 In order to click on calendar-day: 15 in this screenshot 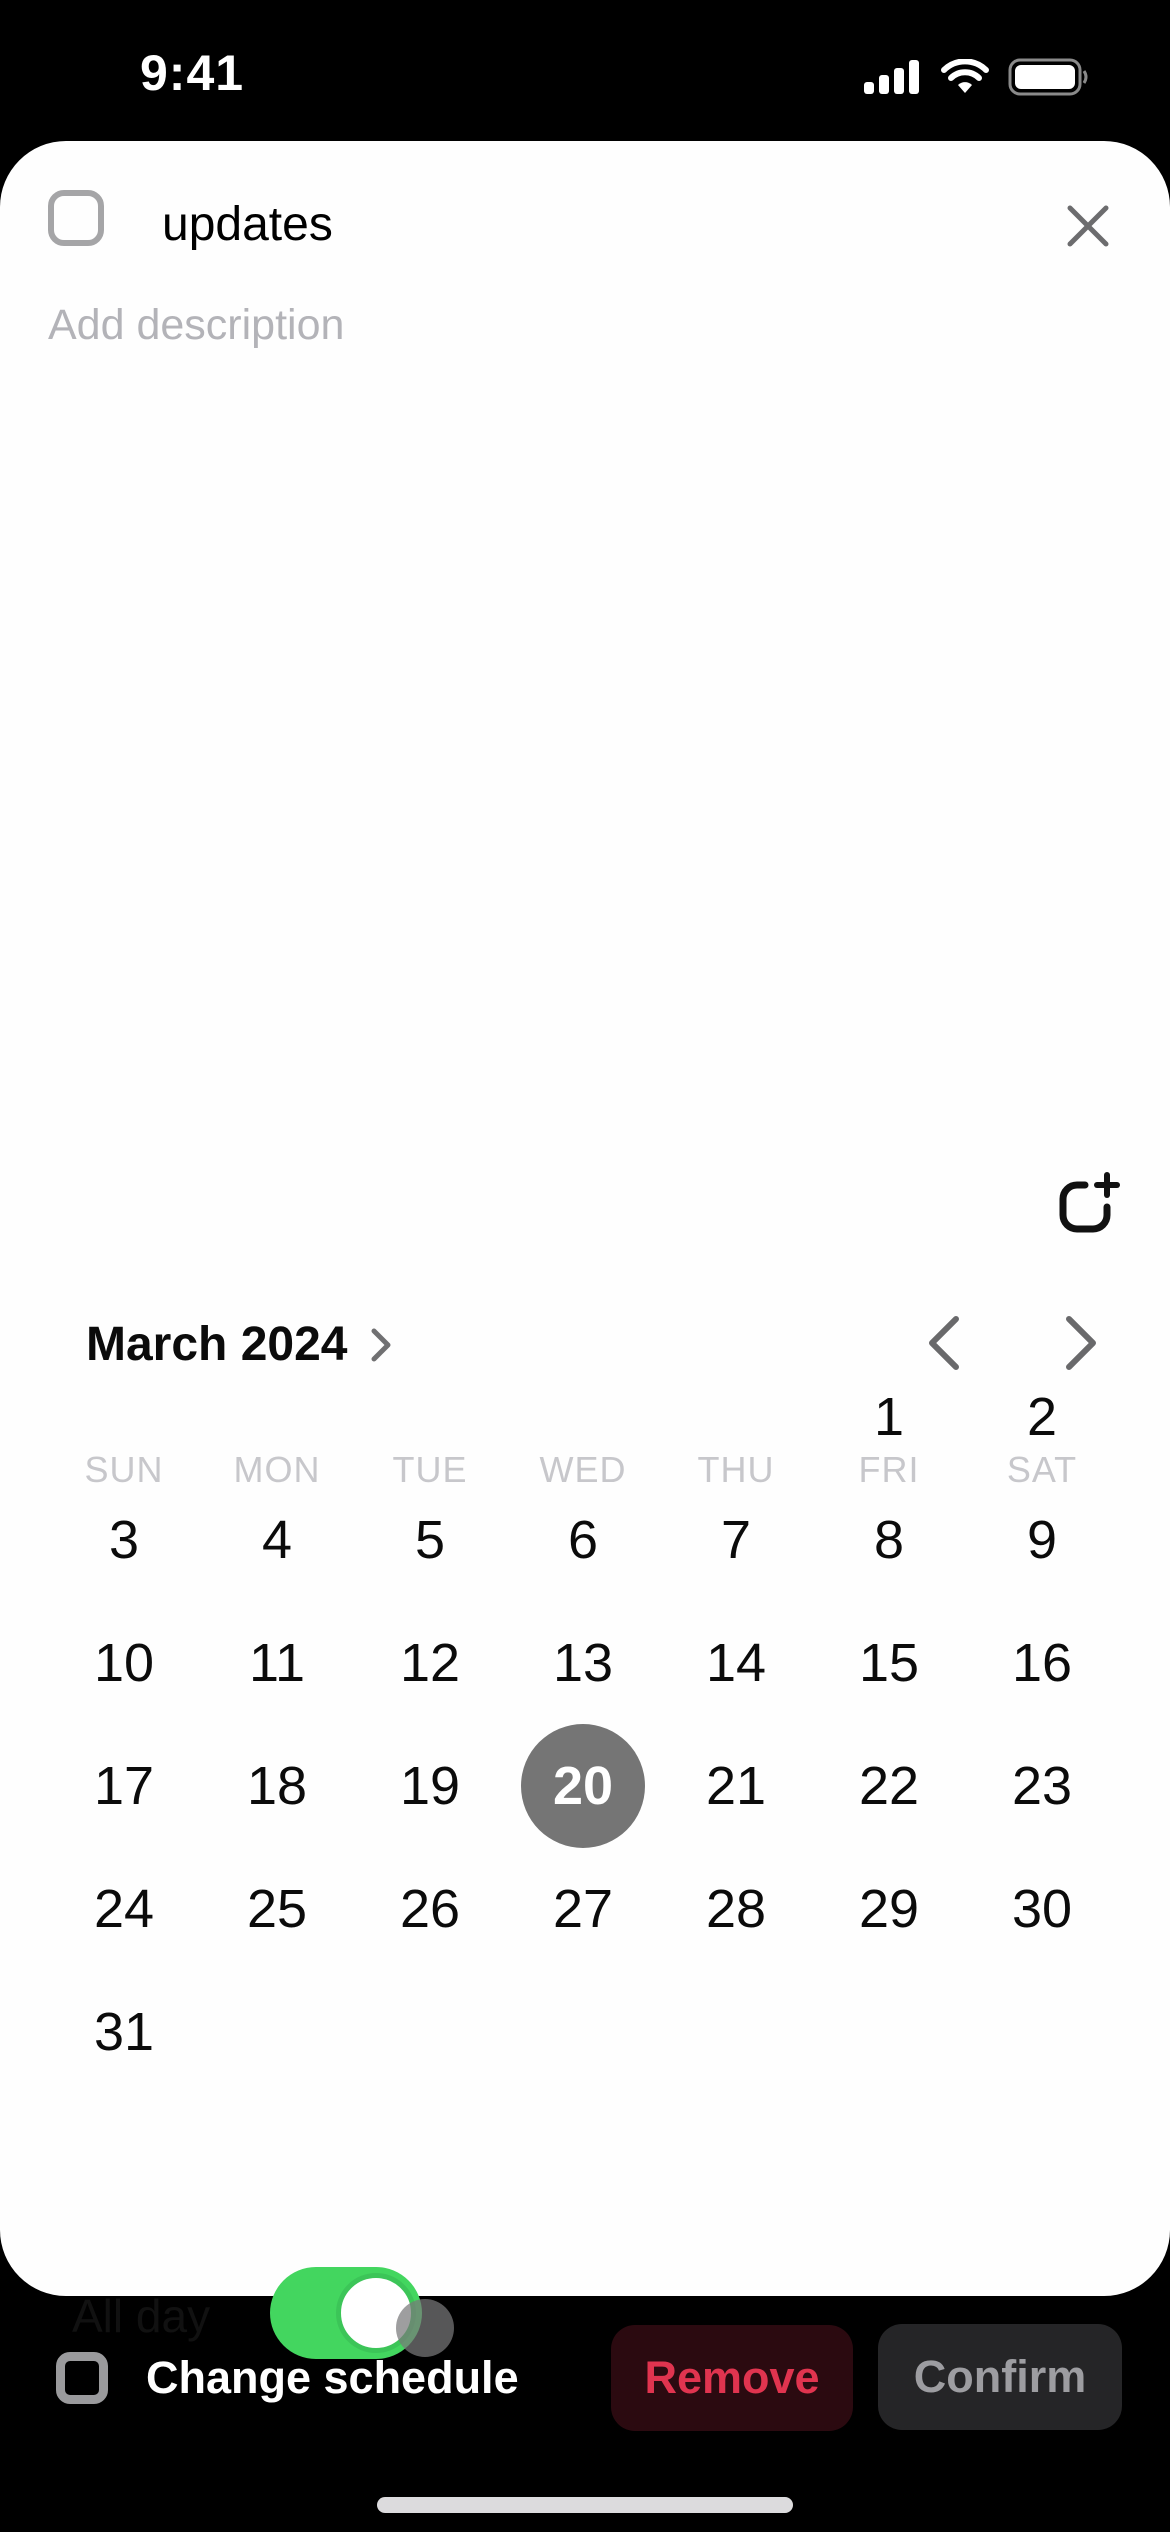, I will do `click(889, 1663)`.